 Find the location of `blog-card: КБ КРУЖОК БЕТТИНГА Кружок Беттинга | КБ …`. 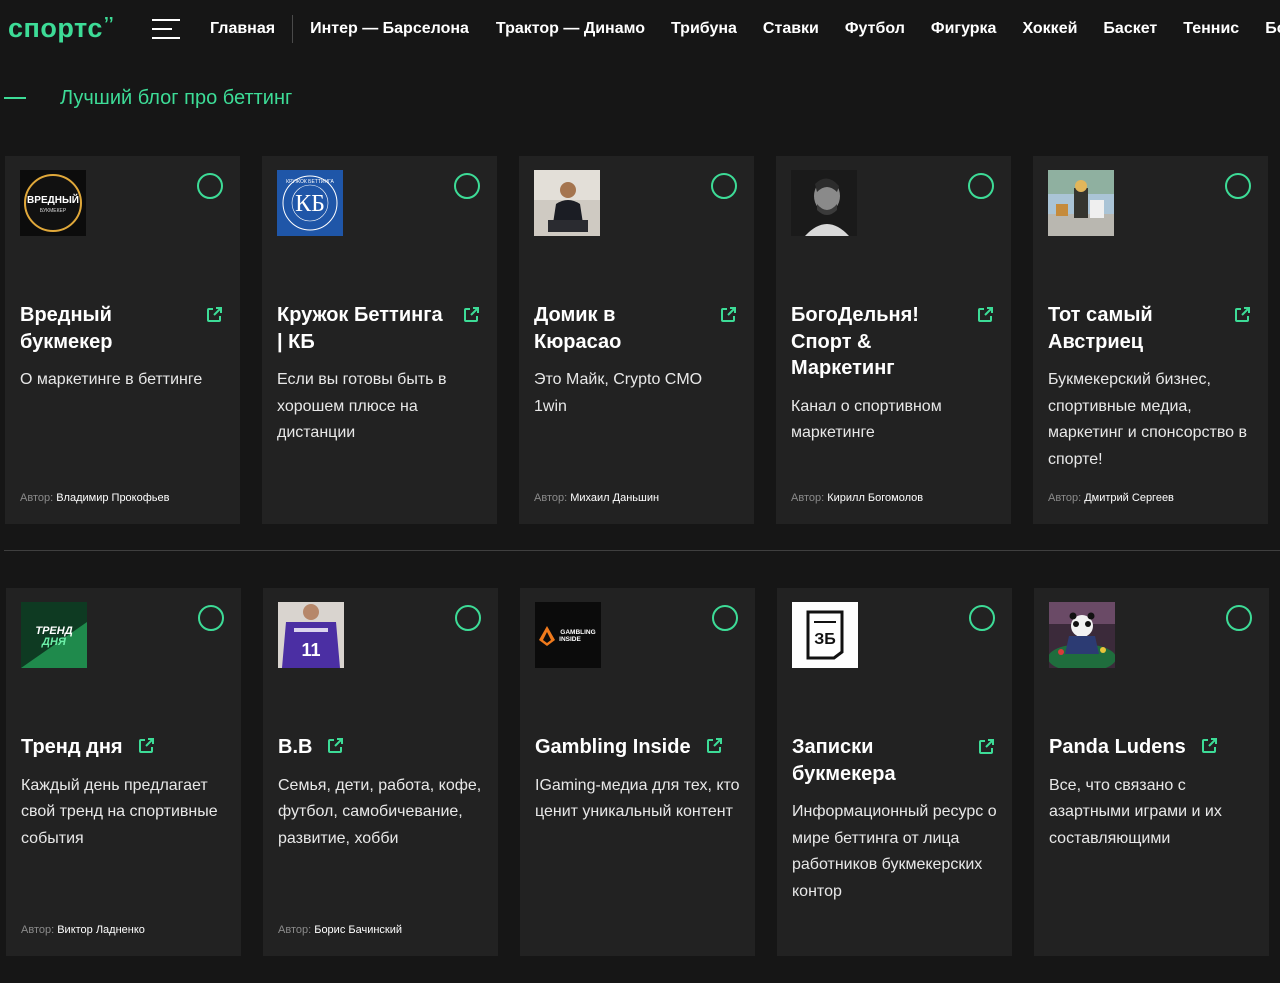

blog-card: КБ КРУЖОК БЕТТИНГА Кружок Беттинга | КБ … is located at coordinates (379, 340).